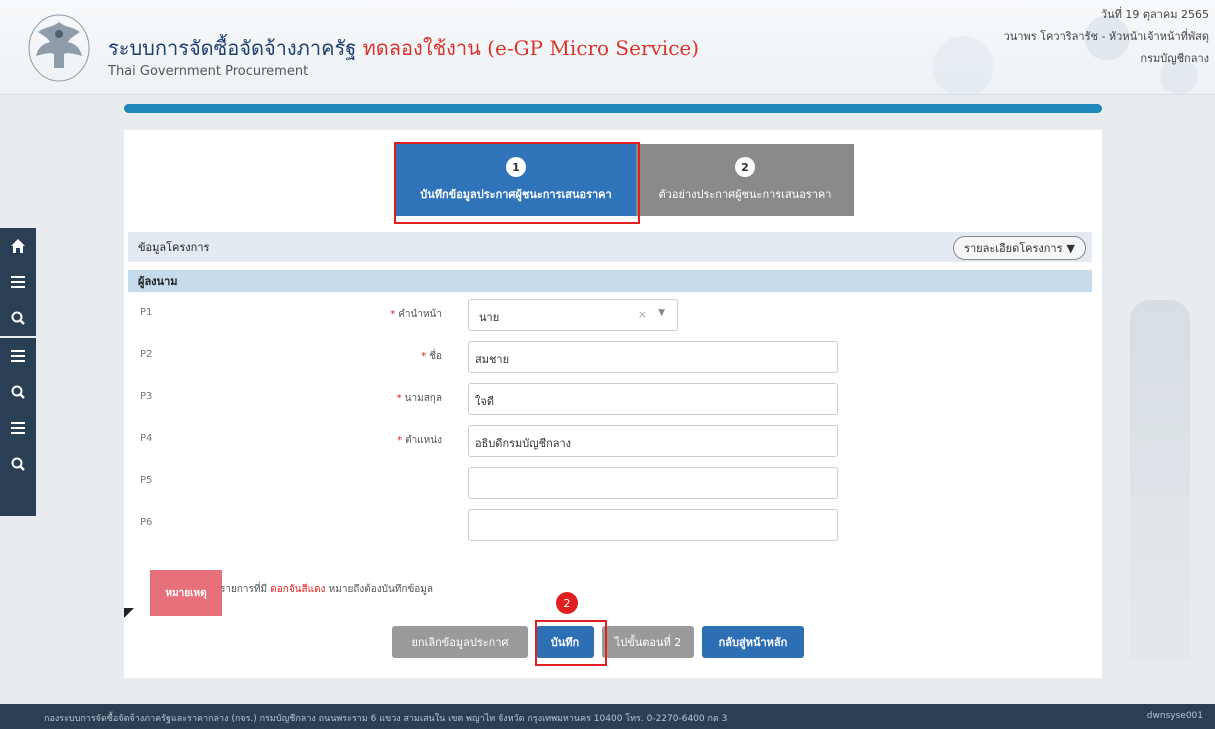 This screenshot has height=729, width=1215. What do you see at coordinates (208, 71) in the screenshot?
I see `app-subtitle: Thai Government Procurement` at bounding box center [208, 71].